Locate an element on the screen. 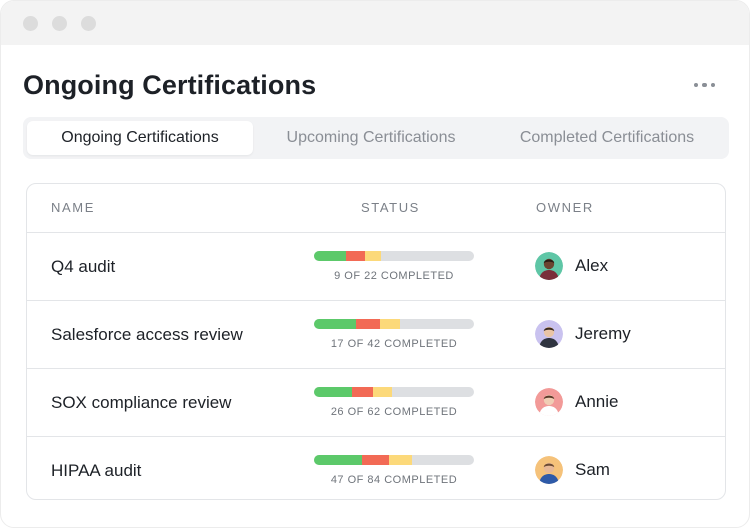  owner-name: Alex is located at coordinates (592, 265).